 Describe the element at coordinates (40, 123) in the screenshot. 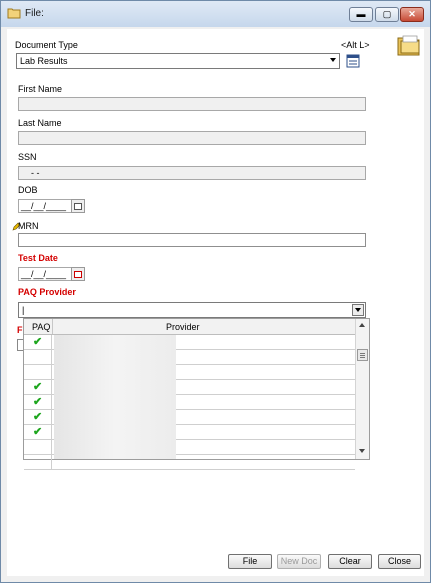

I see `last-name-label: Last Name` at that location.